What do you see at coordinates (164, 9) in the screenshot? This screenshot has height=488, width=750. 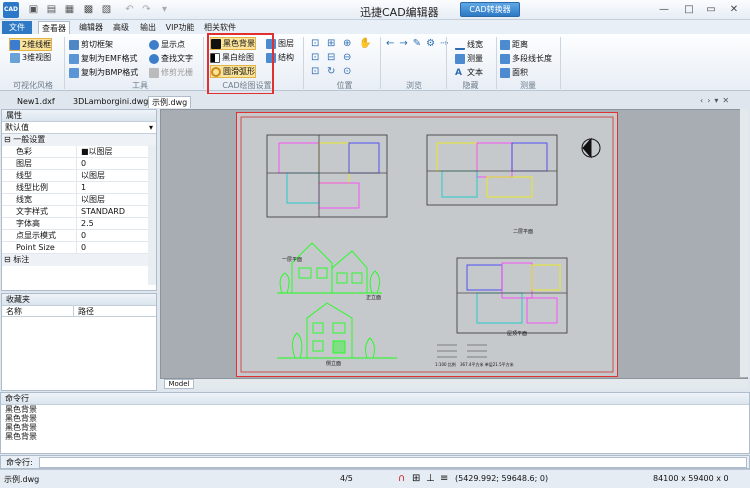 I see `dropdown-icon: ▾` at bounding box center [164, 9].